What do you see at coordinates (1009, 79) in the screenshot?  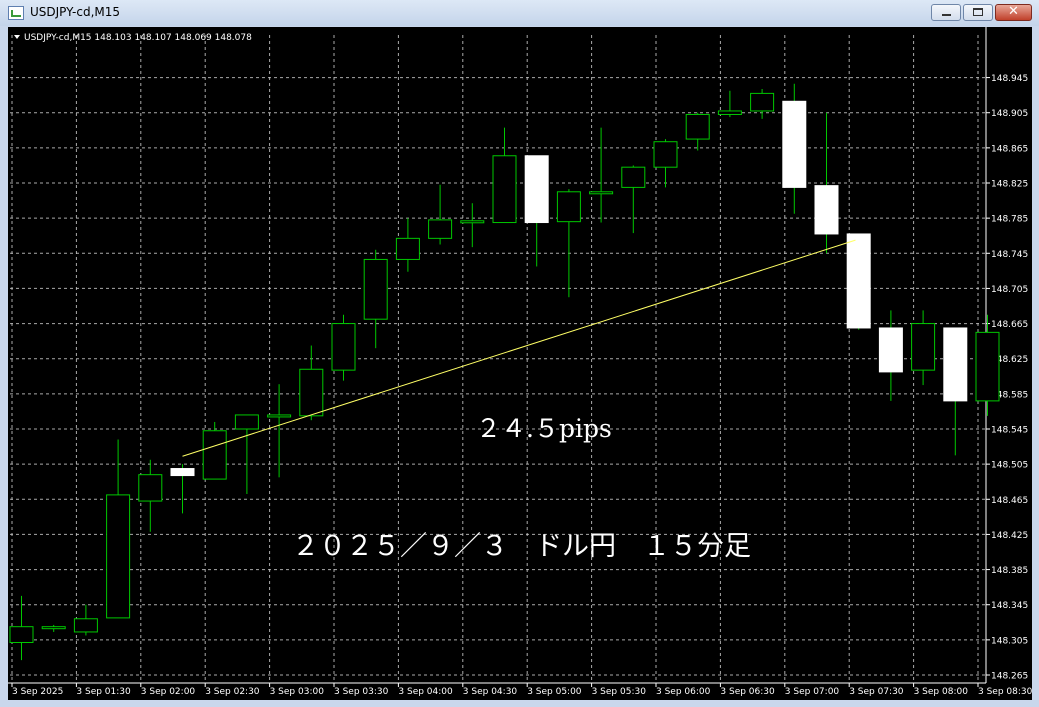 I see `price-tick-label: 148.945` at bounding box center [1009, 79].